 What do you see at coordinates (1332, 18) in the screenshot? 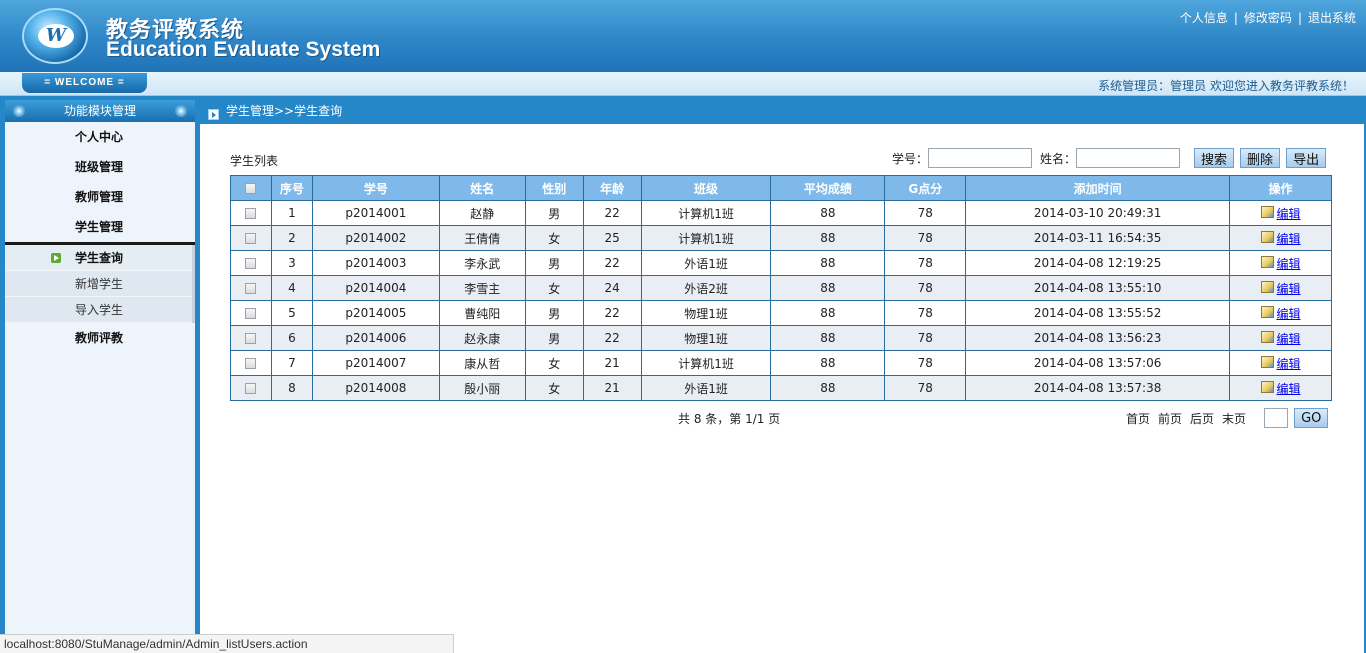
I see `logout-link: 退出系统` at bounding box center [1332, 18].